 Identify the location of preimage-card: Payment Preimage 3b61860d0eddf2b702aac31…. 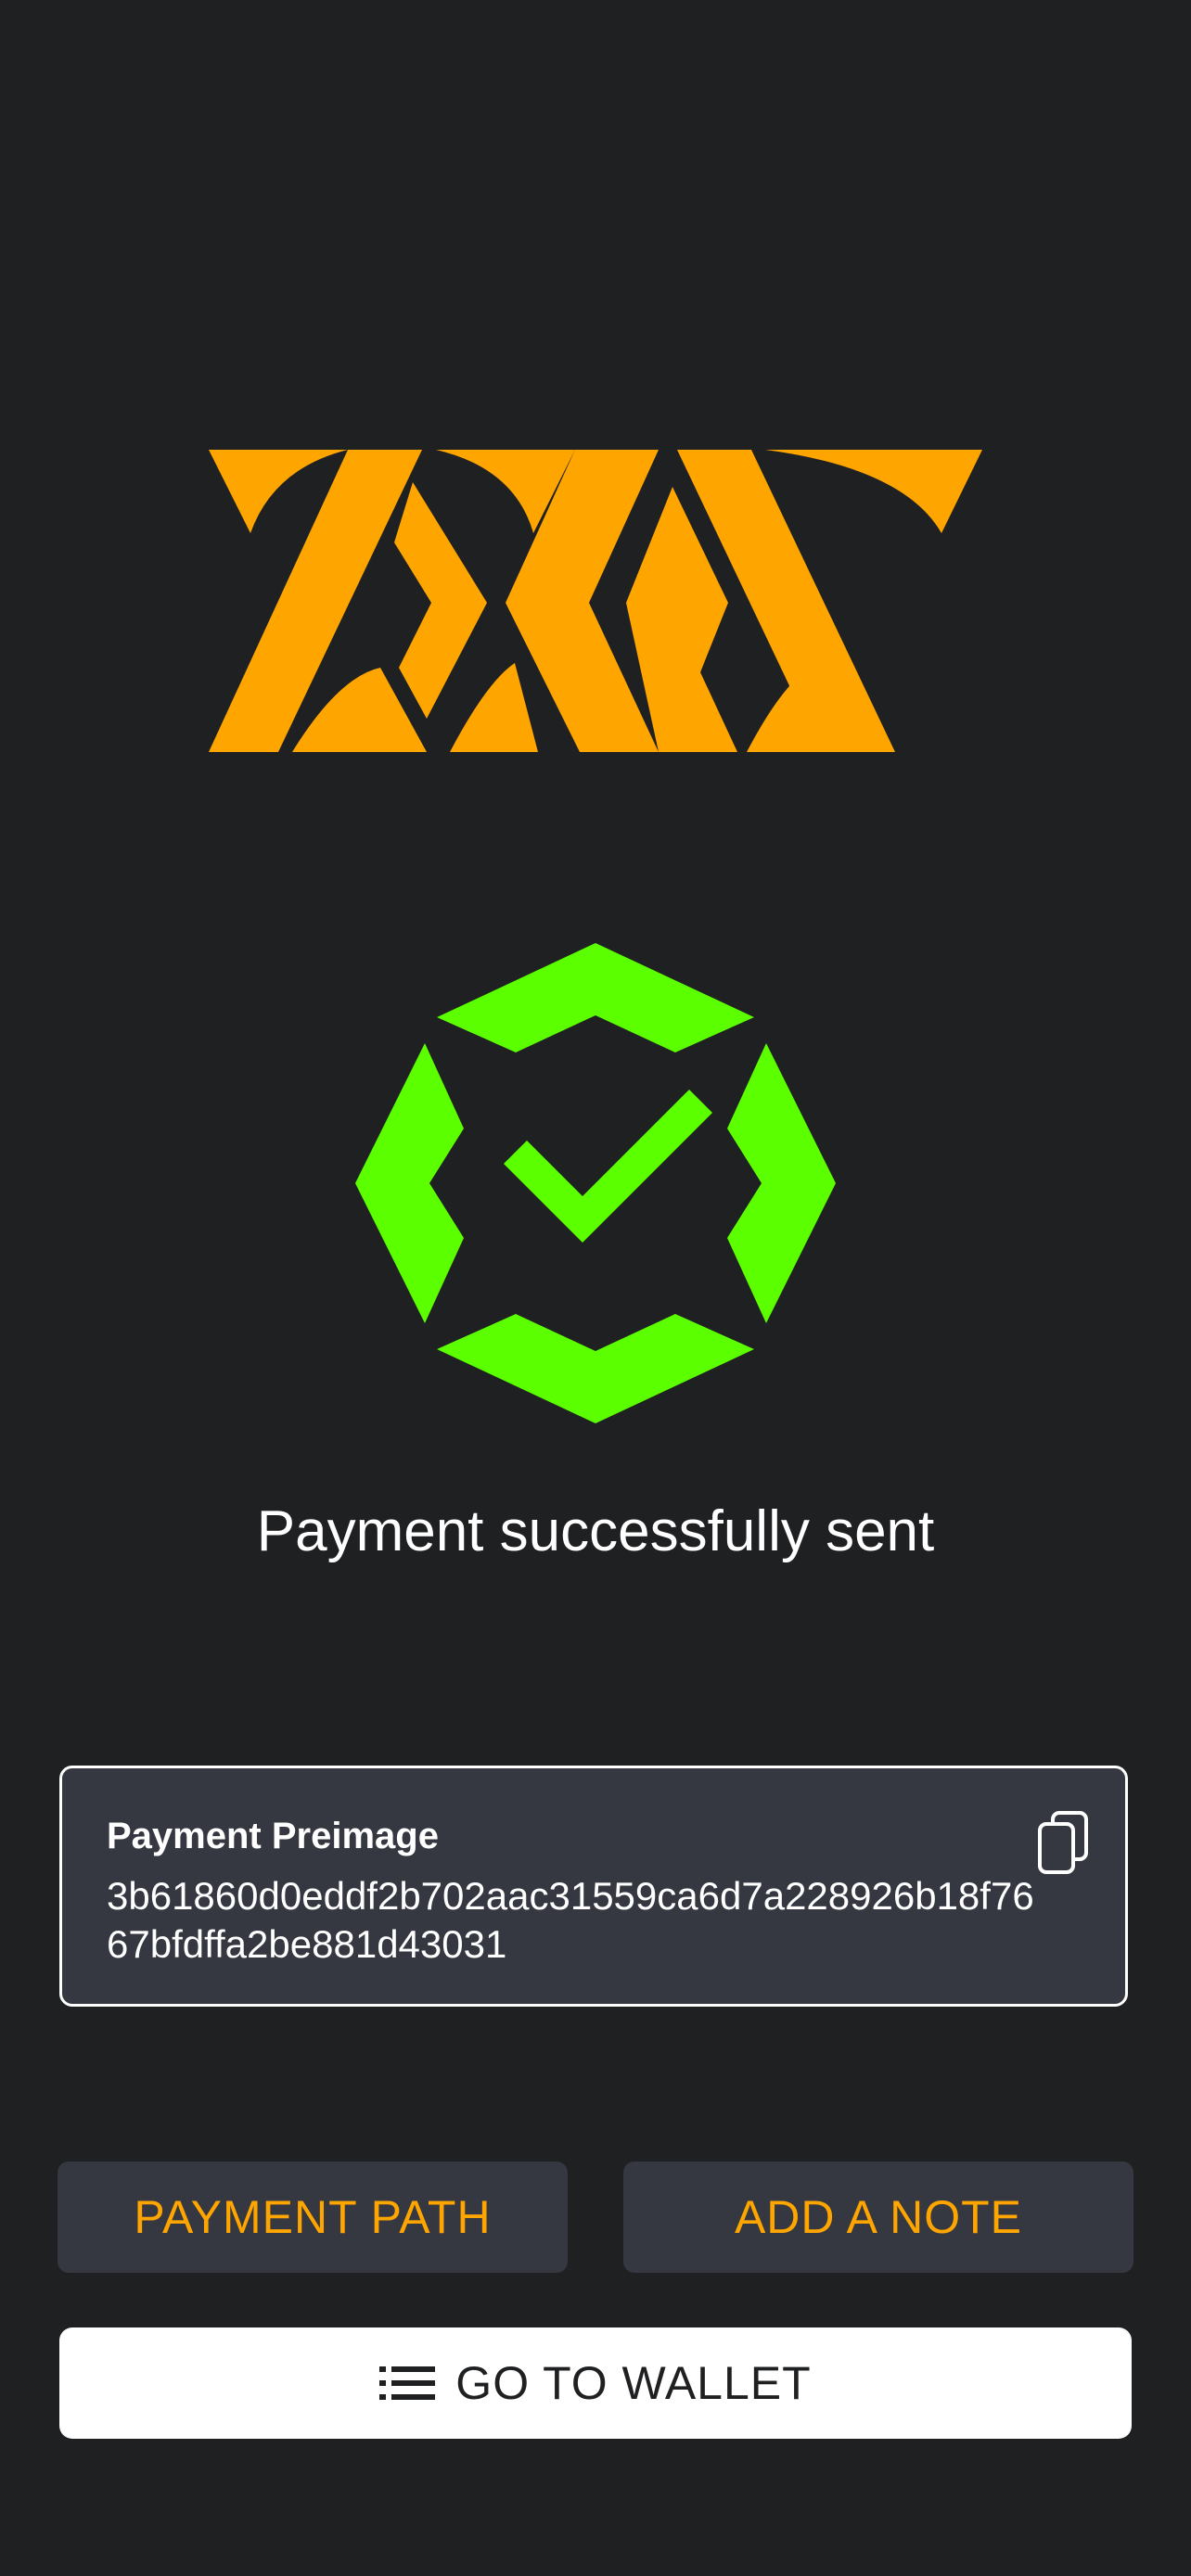
(593, 1887).